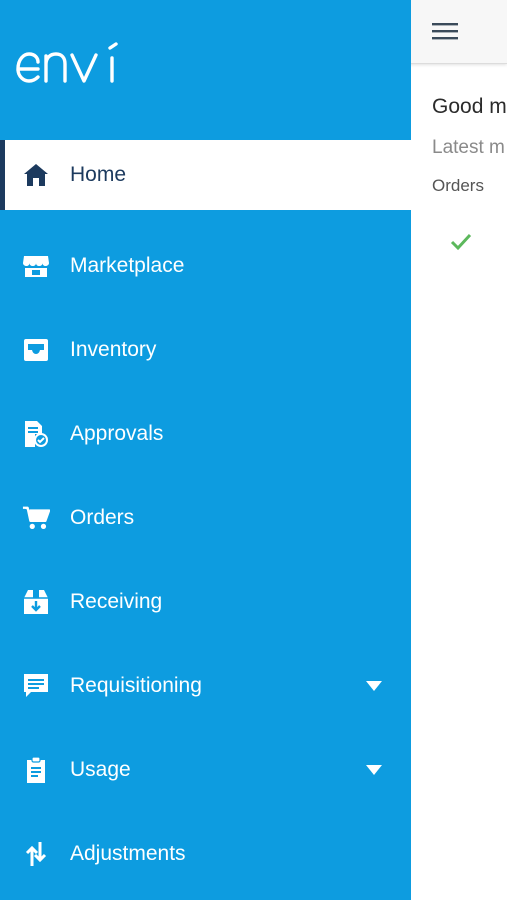 This screenshot has height=900, width=507. Describe the element at coordinates (205, 770) in the screenshot. I see `nav-item-usage: Usage` at that location.